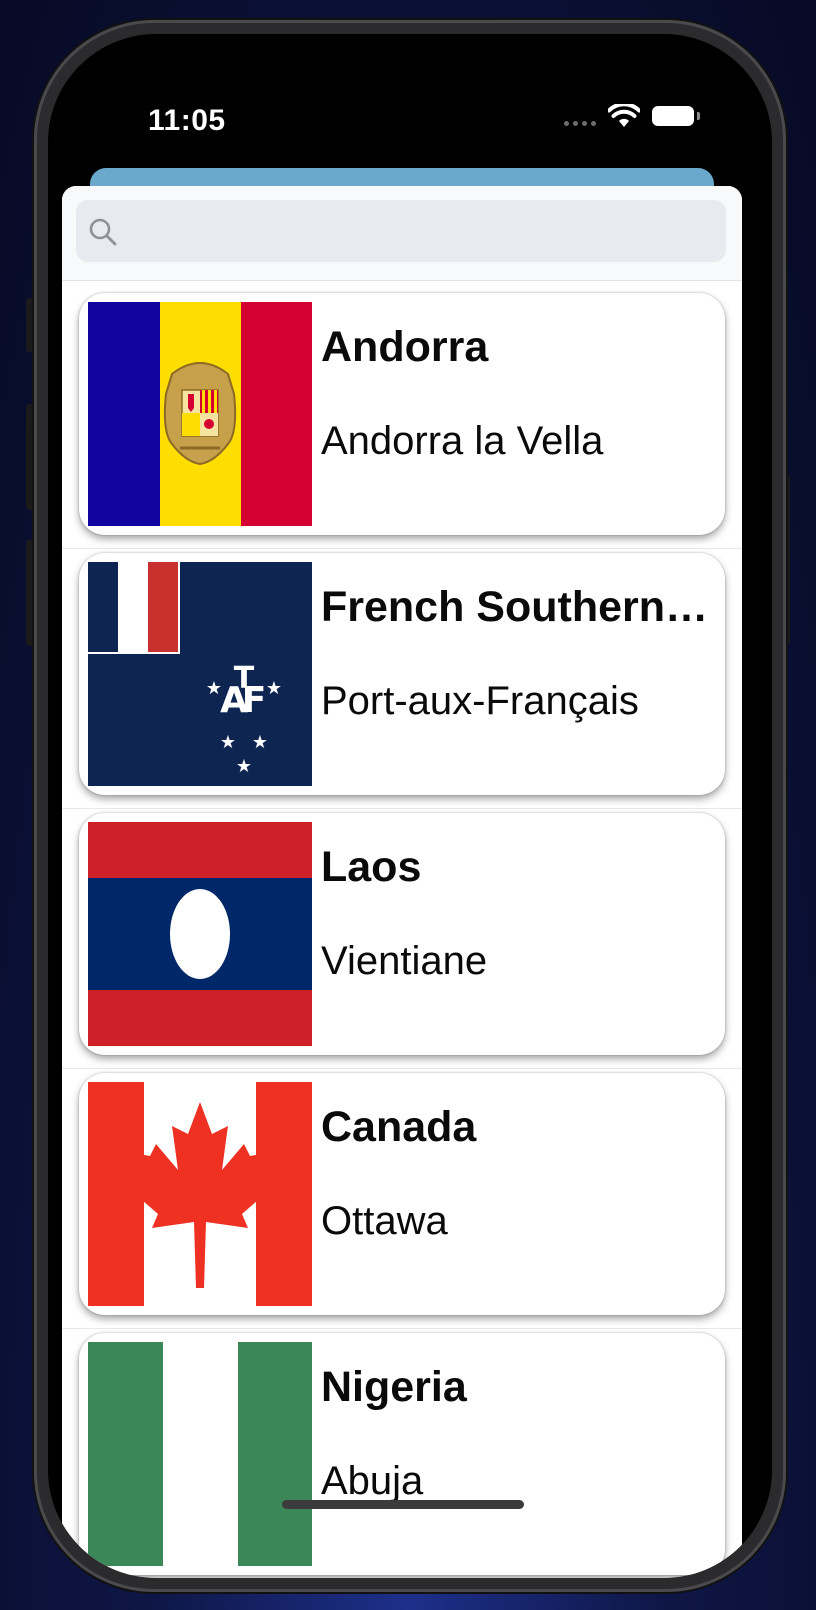 The height and width of the screenshot is (1610, 816). I want to click on country-card: Canada Ottawa, so click(402, 1194).